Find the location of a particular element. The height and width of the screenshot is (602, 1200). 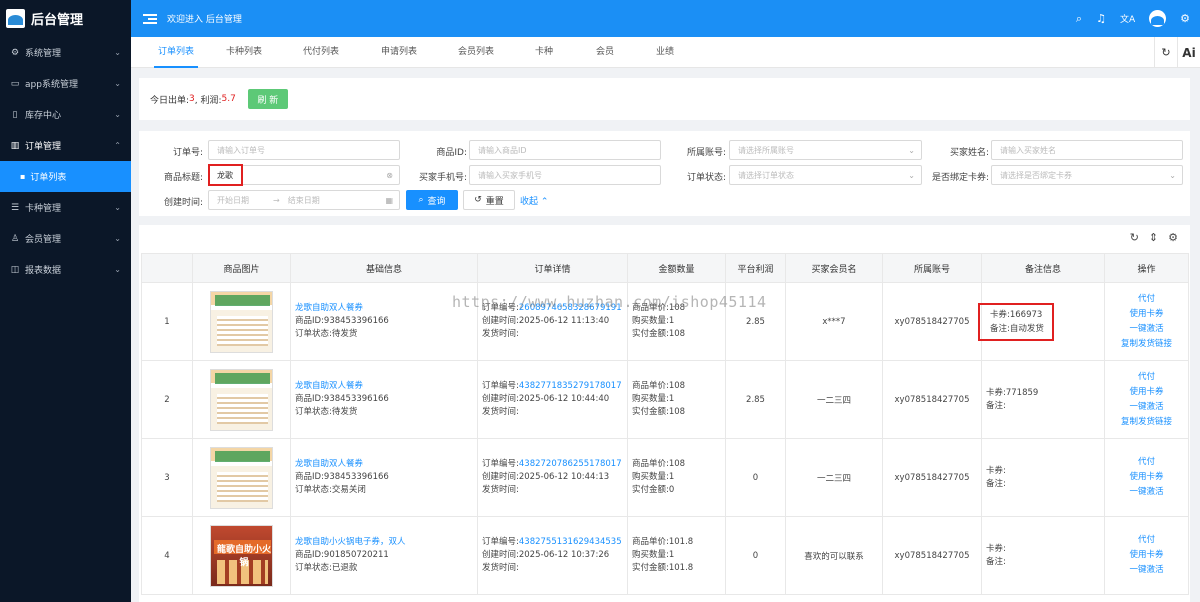

sidebar-item-app-system: ▭ app系统管理 ⌄ is located at coordinates (65, 83).